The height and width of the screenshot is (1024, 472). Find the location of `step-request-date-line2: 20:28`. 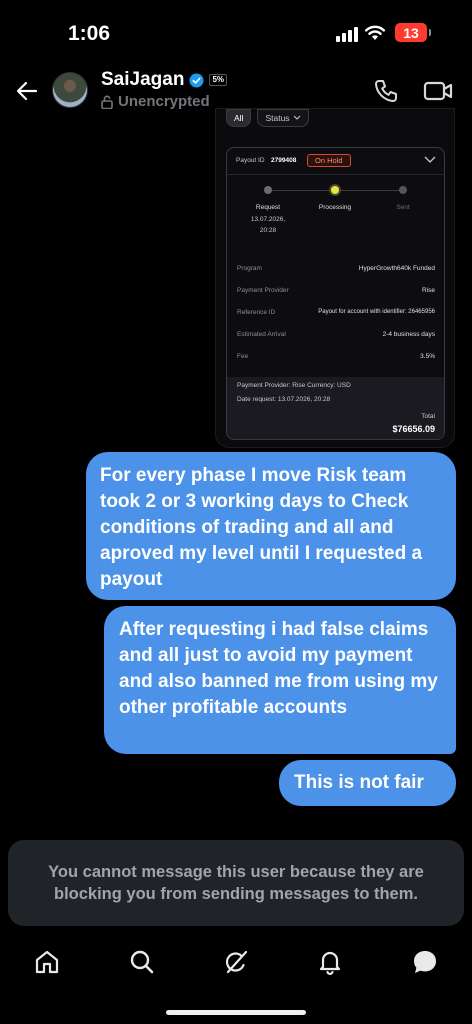

step-request-date-line2: 20:28 is located at coordinates (268, 230).